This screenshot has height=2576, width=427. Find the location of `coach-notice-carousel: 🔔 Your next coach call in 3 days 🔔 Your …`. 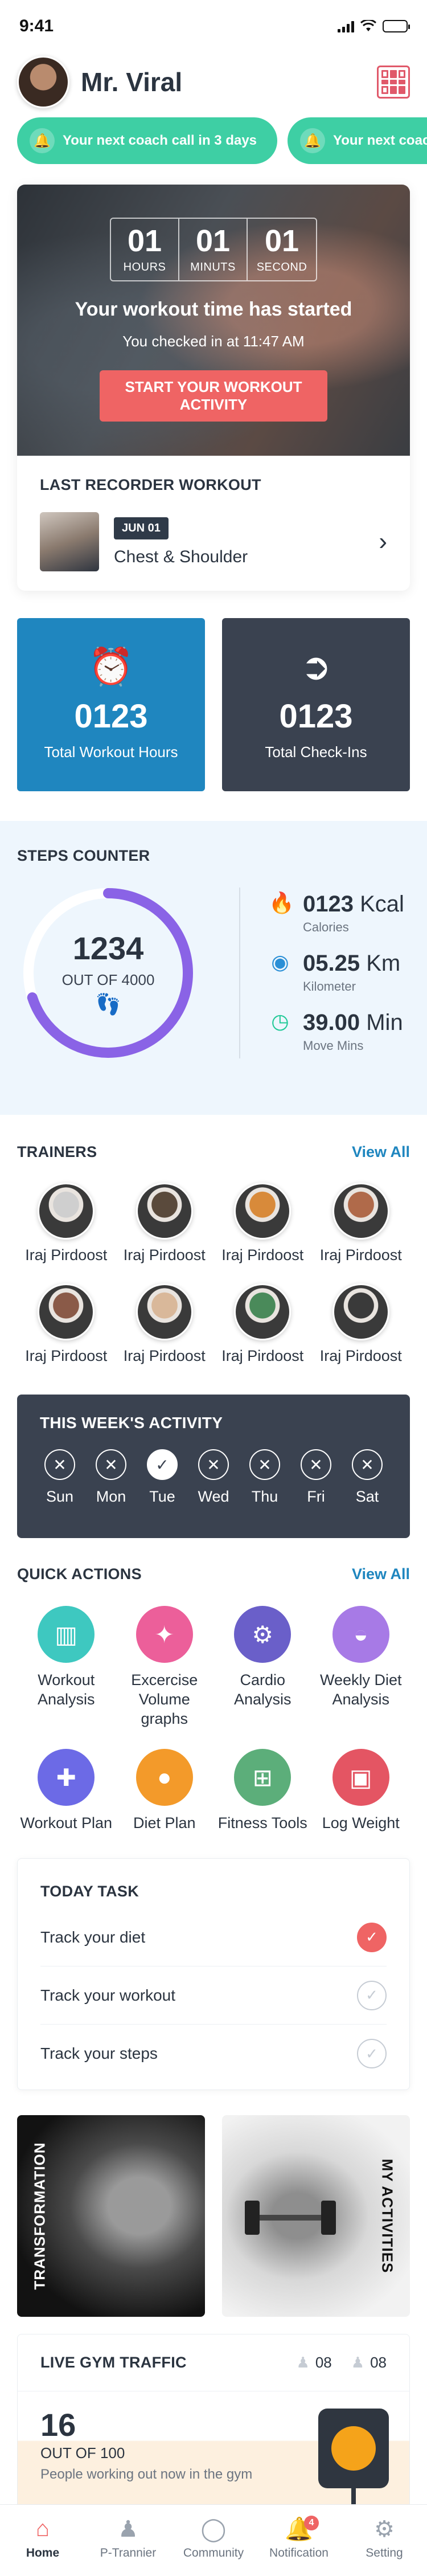

coach-notice-carousel: 🔔 Your next coach call in 3 days 🔔 Your … is located at coordinates (213, 138).